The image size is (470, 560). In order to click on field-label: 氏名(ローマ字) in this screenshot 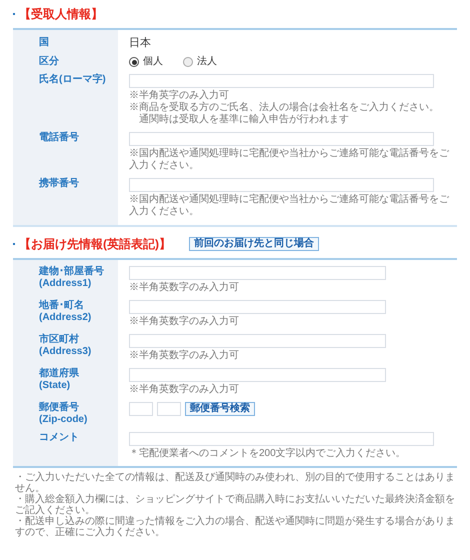, I will do `click(73, 80)`.